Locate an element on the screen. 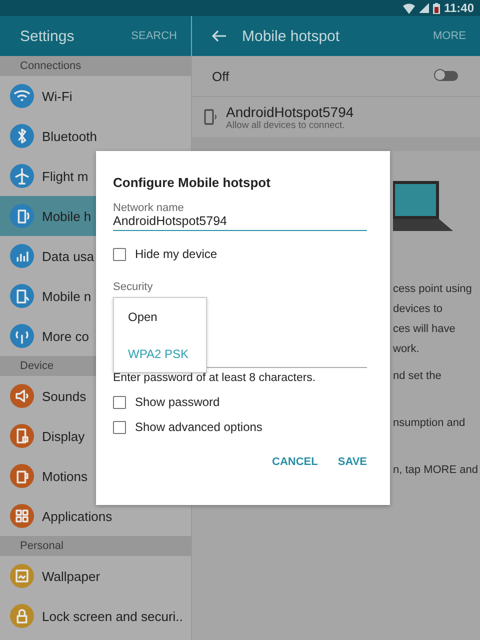 This screenshot has height=640, width=480. hotspot-name: AndroidHotspot5794 is located at coordinates (290, 112).